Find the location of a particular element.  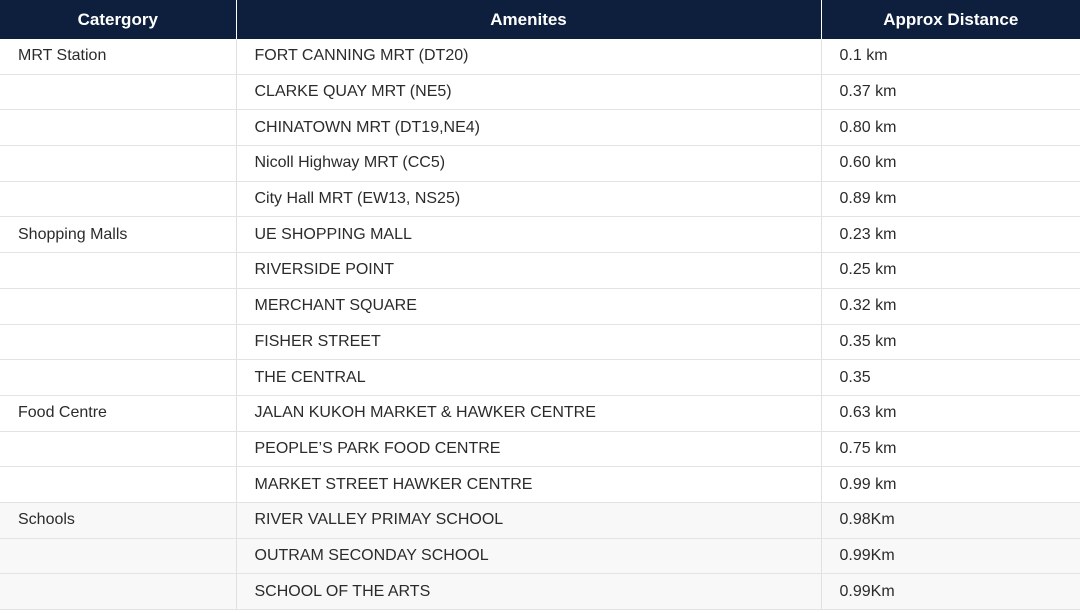

amenity-cell: Nicoll Highway MRT (CC5) is located at coordinates (529, 163).